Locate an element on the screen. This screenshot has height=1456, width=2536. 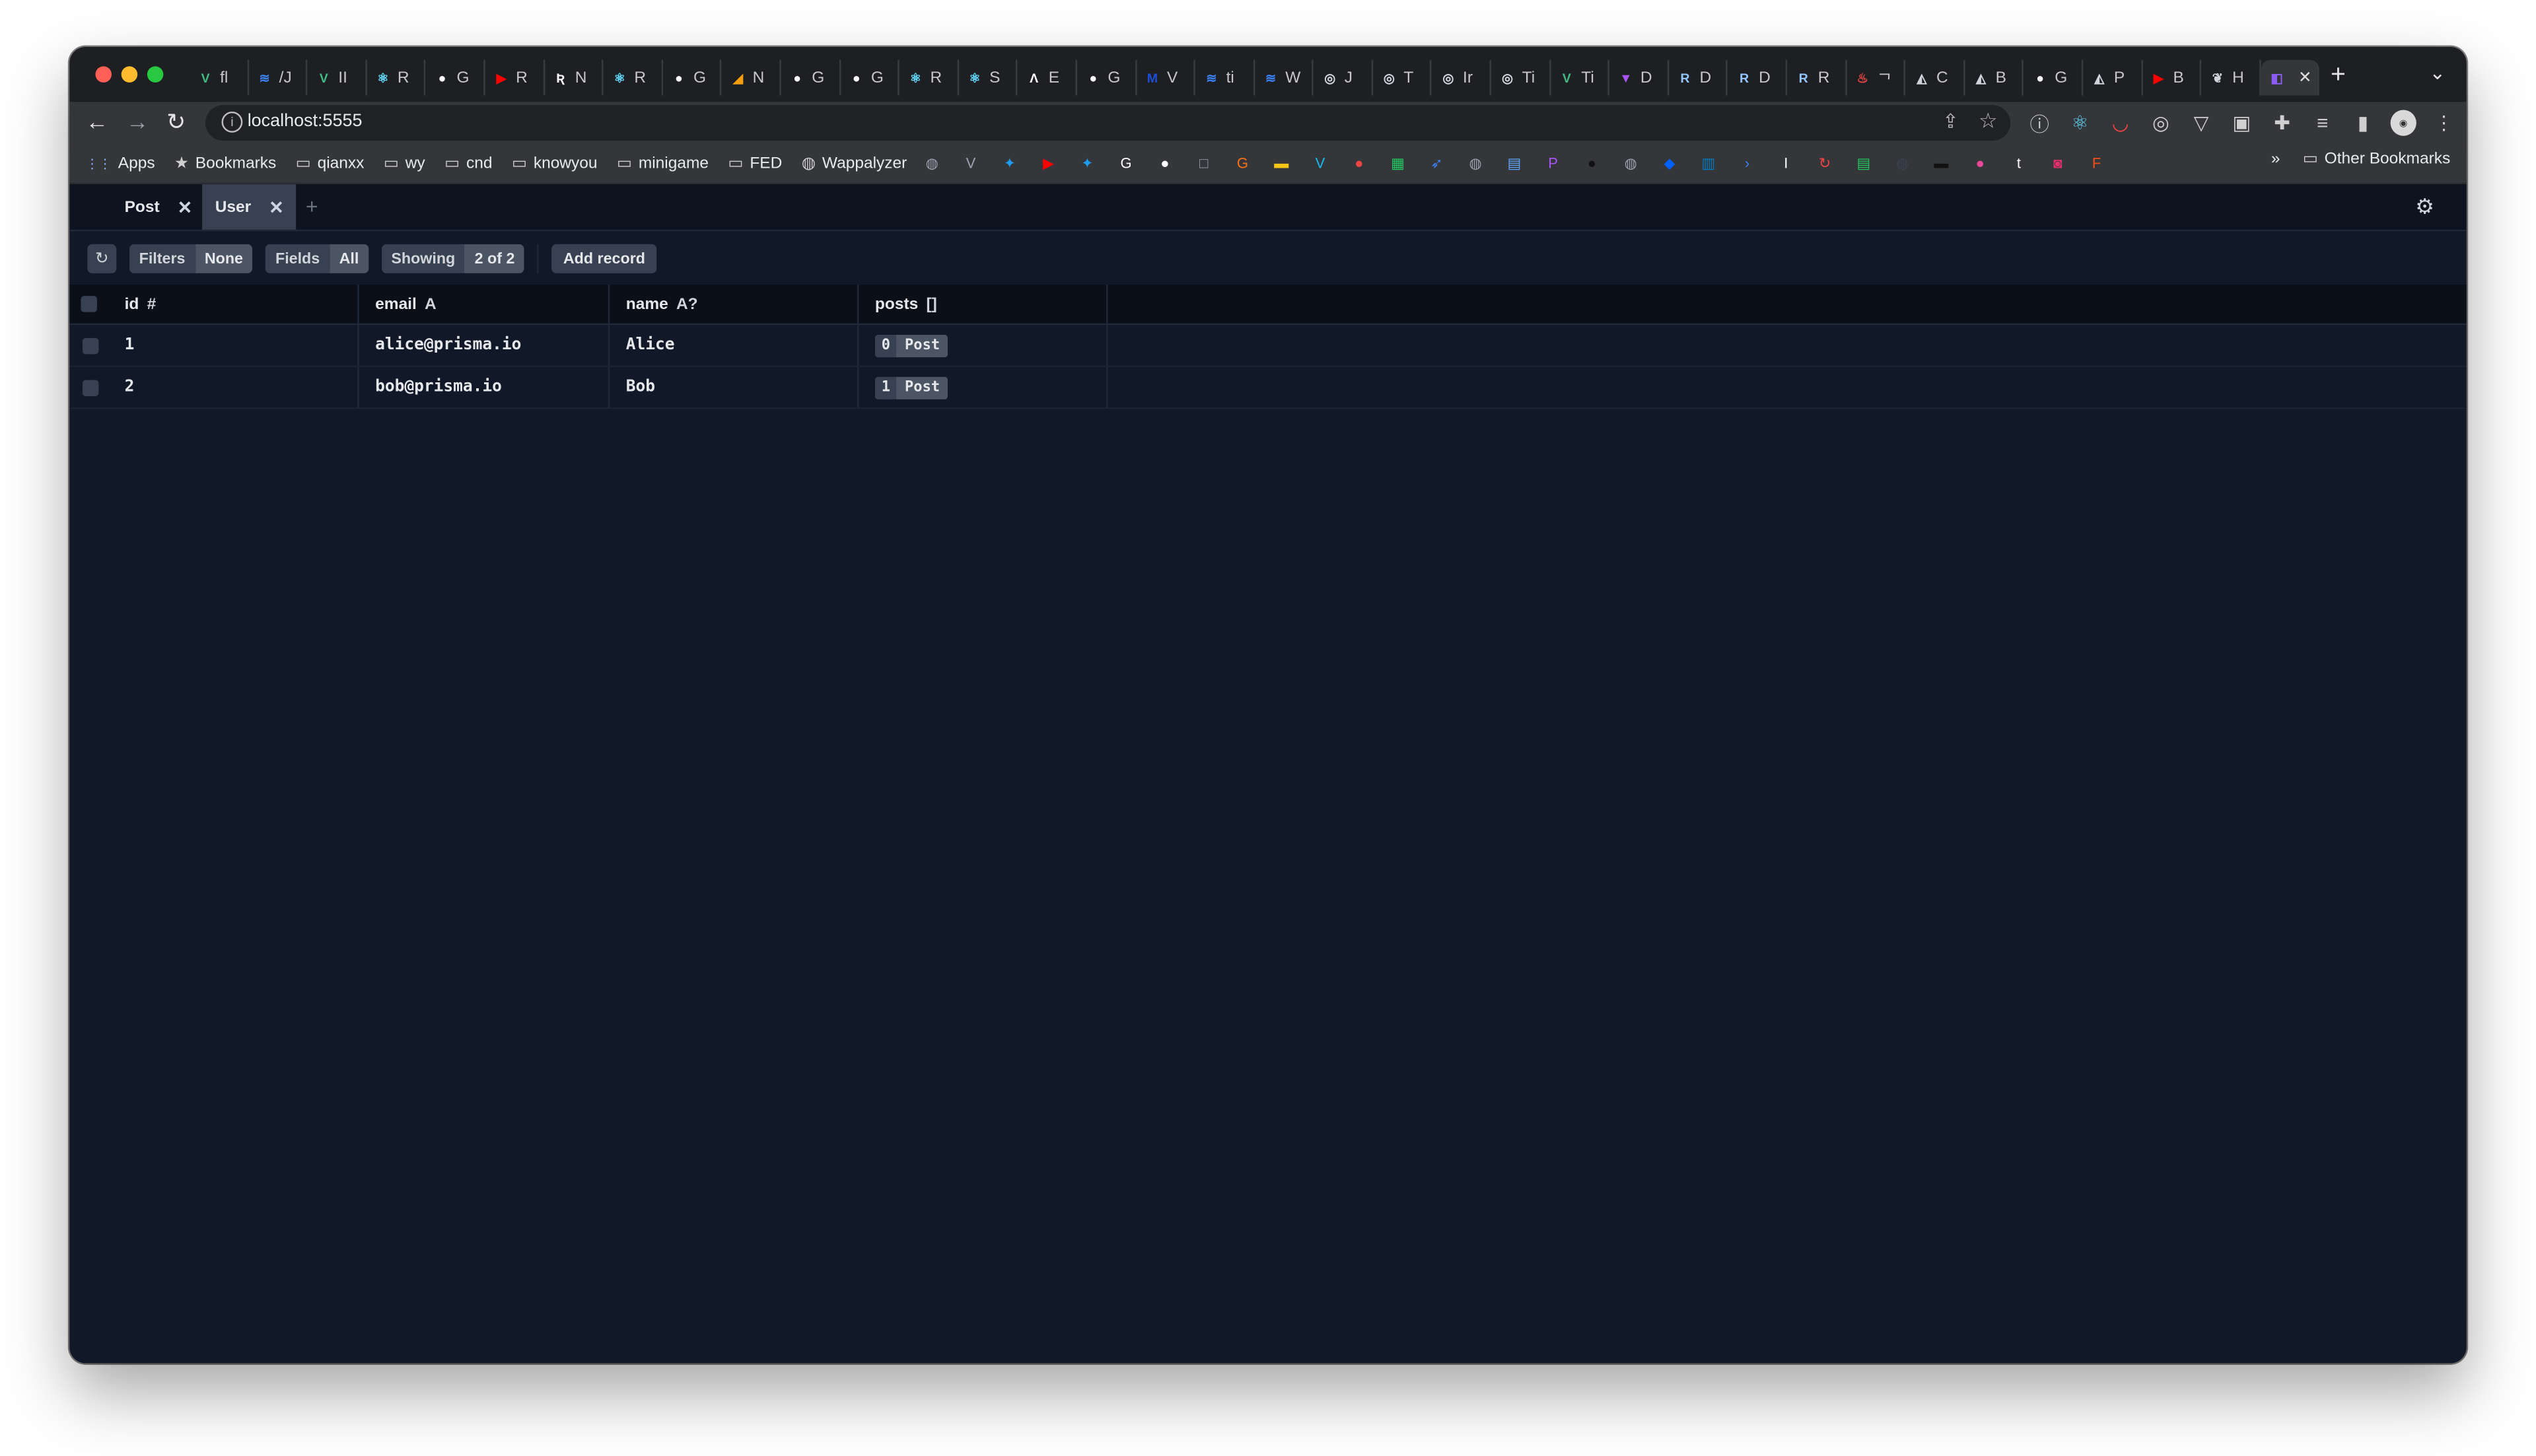
bookmark-item: ★ Bookmarks is located at coordinates (225, 163).